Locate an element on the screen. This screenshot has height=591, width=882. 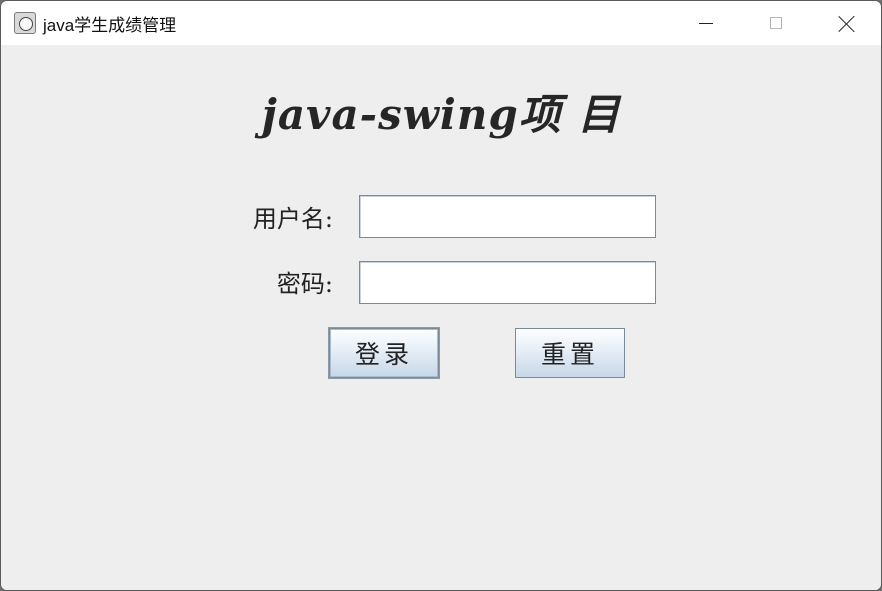
maximize-button is located at coordinates (776, 23).